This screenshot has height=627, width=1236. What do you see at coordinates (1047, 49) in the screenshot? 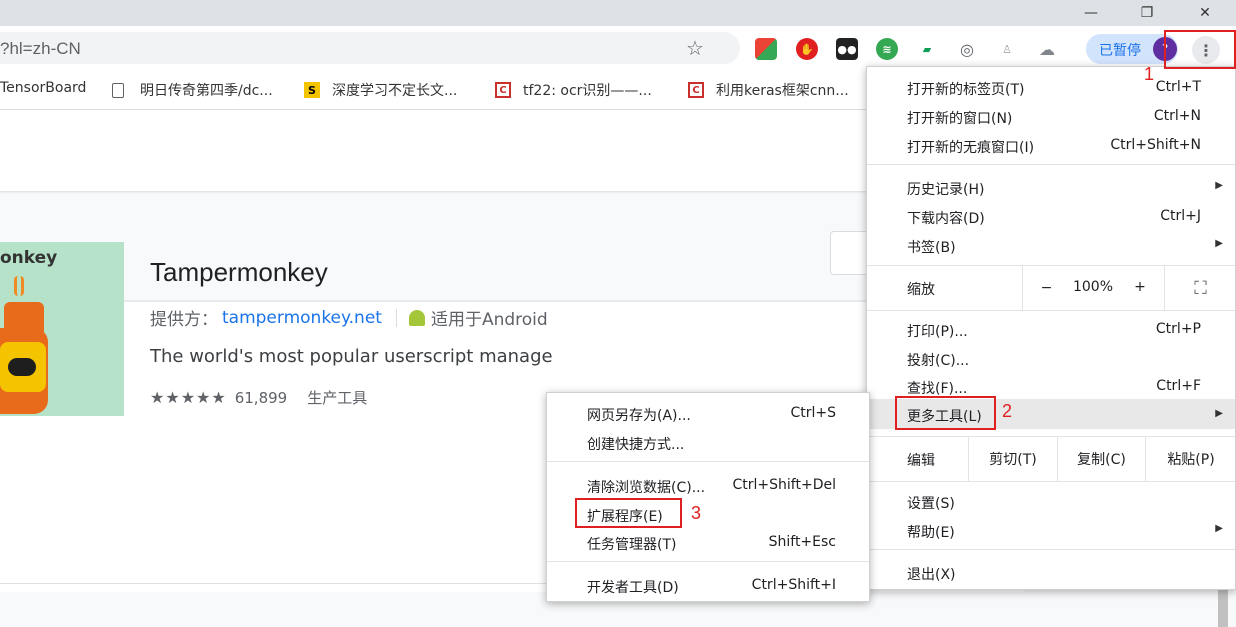
I see `cloud-download-extension-icon: ☁` at bounding box center [1047, 49].